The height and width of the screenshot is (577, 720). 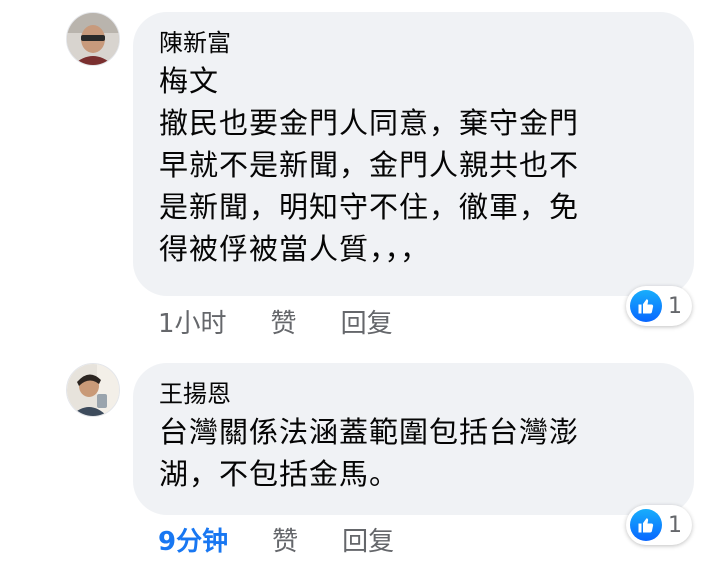 I want to click on comment-actions: 9分钟 赞 回复, so click(x=276, y=539).